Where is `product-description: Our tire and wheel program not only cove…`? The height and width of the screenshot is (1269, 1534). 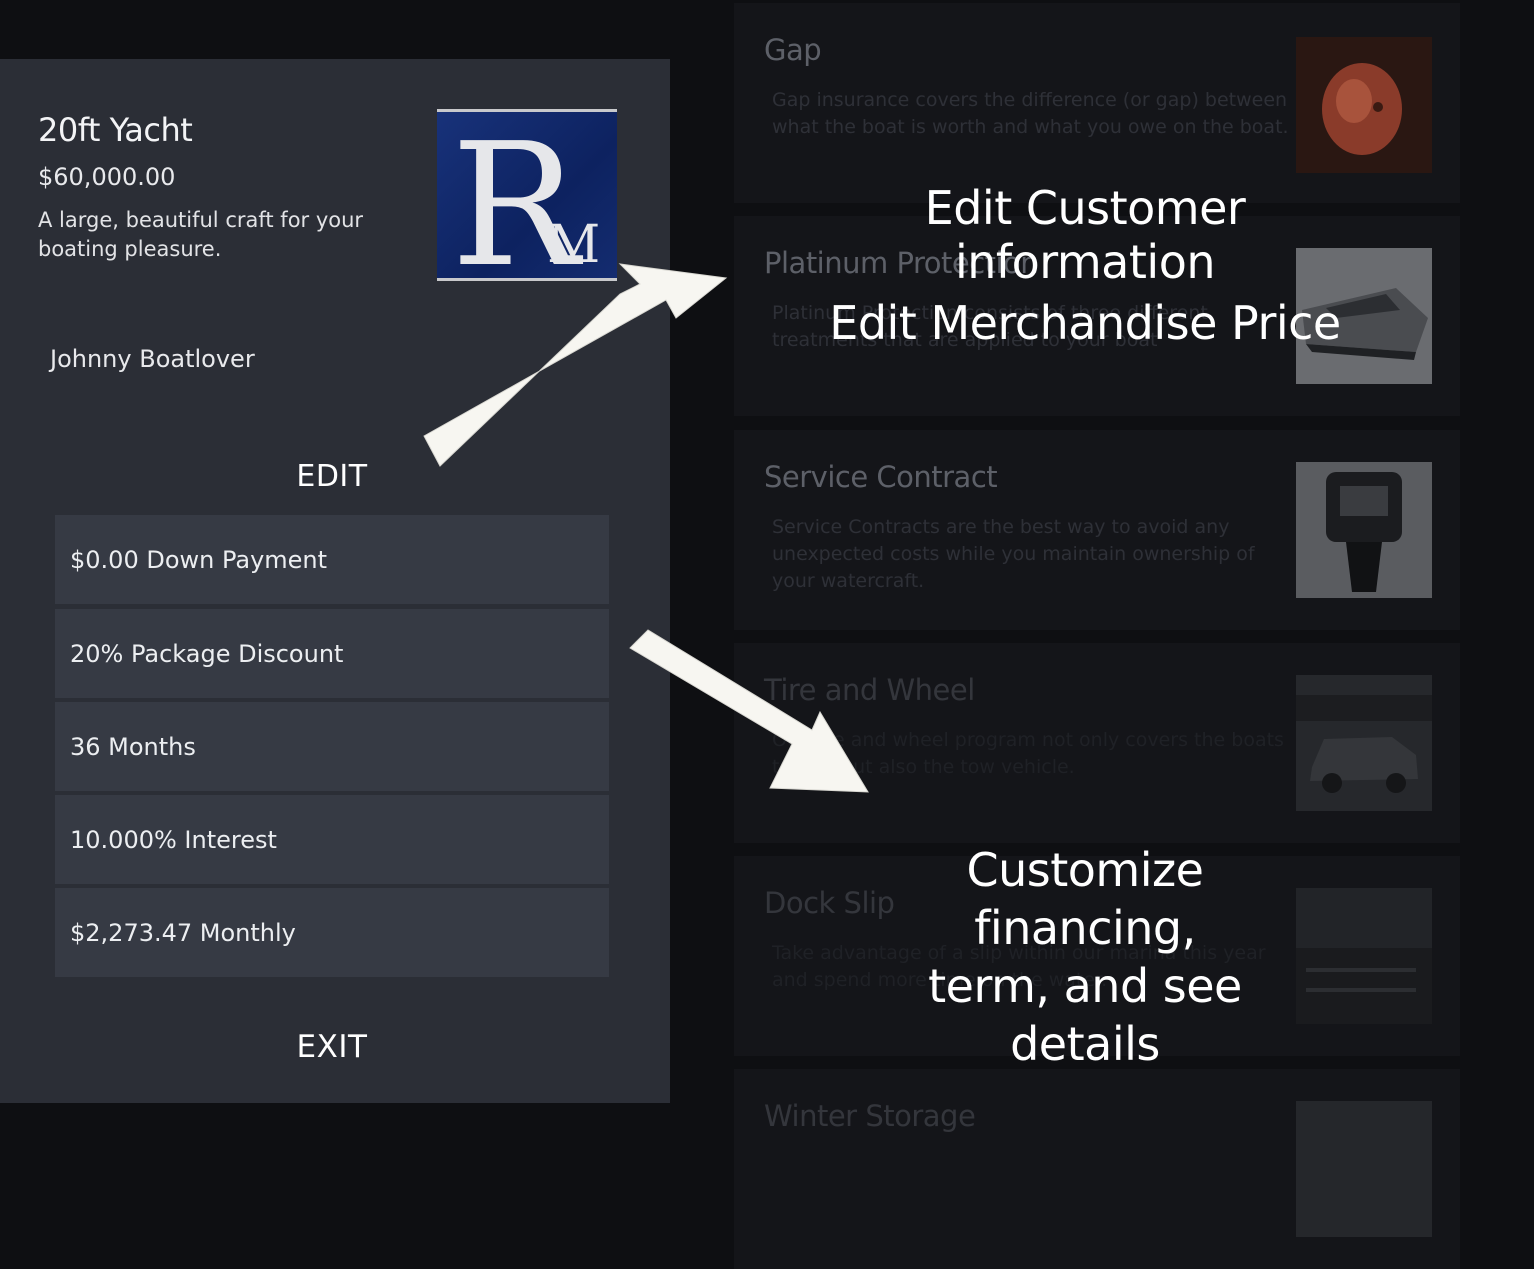 product-description: Our tire and wheel program not only cove… is located at coordinates (1028, 753).